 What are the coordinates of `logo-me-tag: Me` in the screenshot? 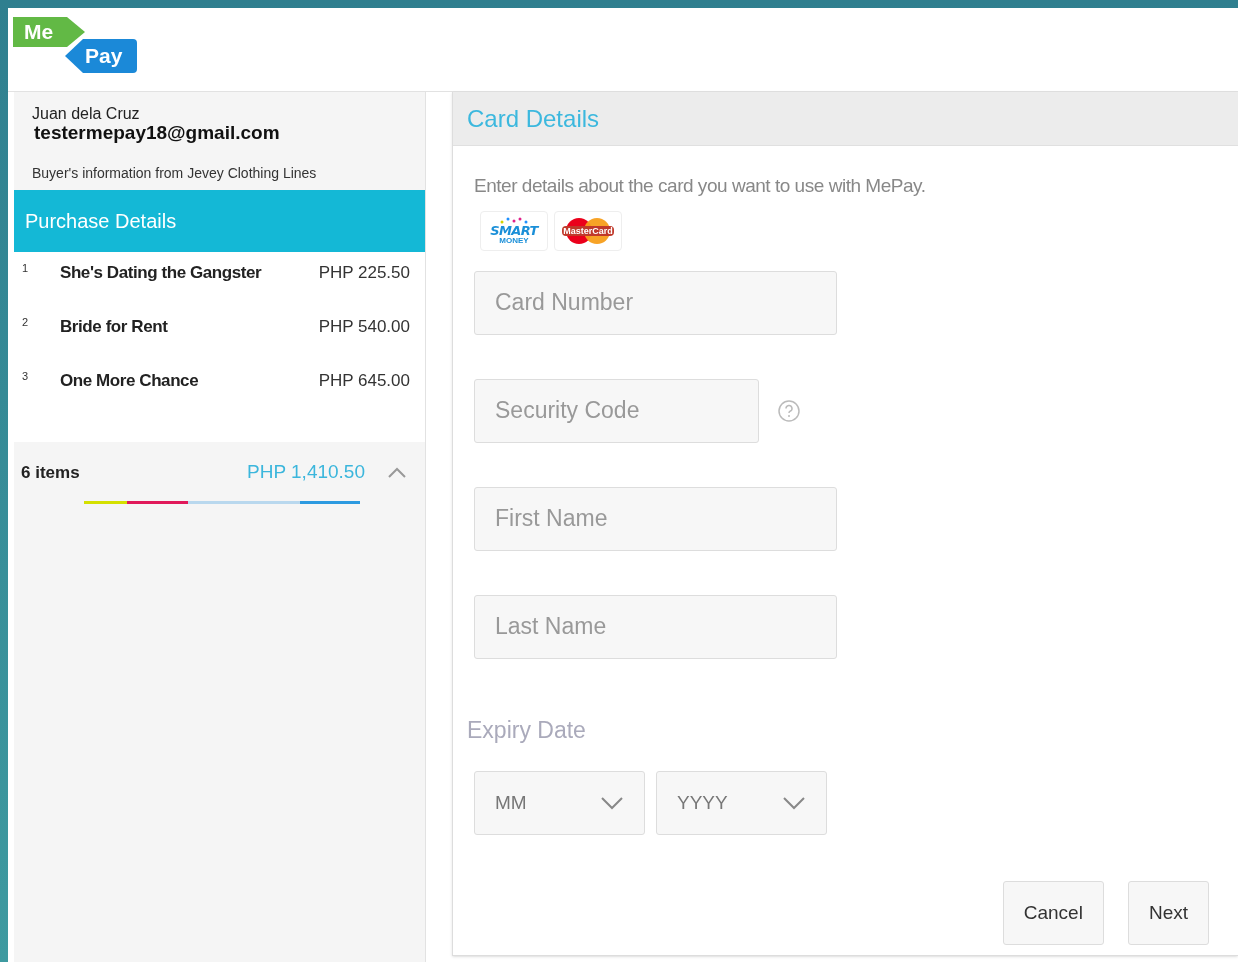 It's located at (49, 32).